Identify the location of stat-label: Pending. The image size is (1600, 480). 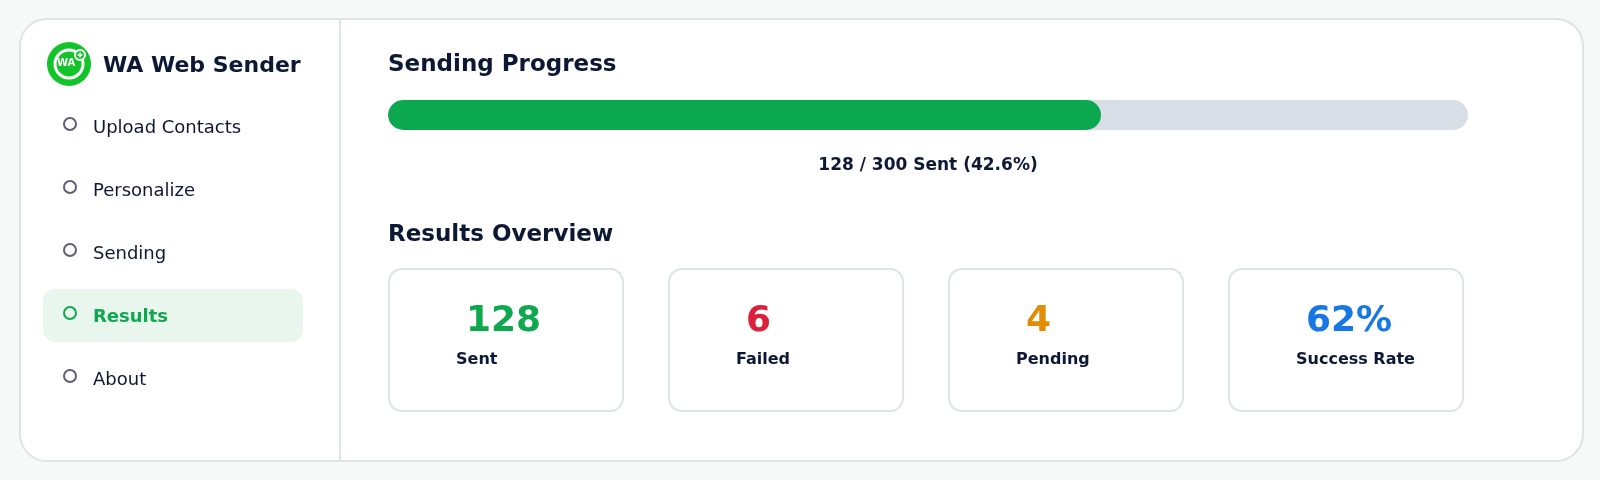
(1053, 358).